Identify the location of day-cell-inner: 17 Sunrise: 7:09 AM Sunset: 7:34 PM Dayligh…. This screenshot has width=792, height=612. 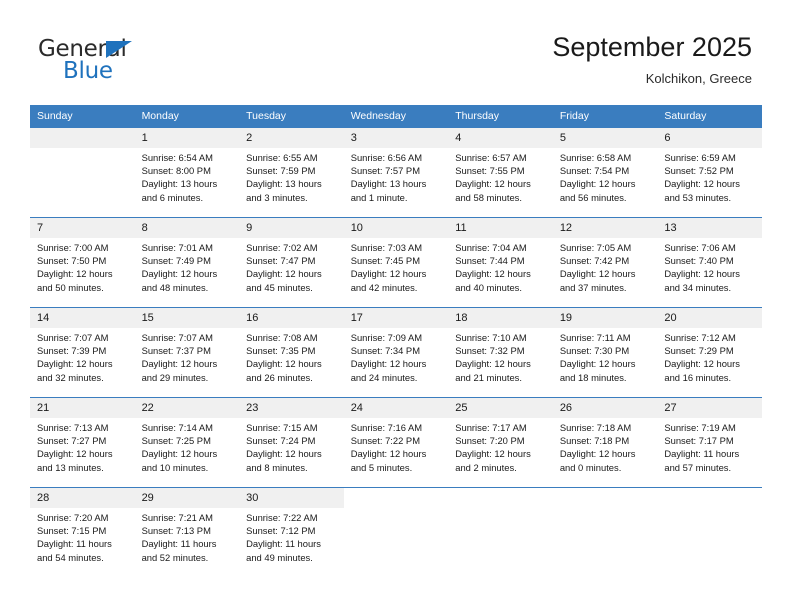
(396, 352).